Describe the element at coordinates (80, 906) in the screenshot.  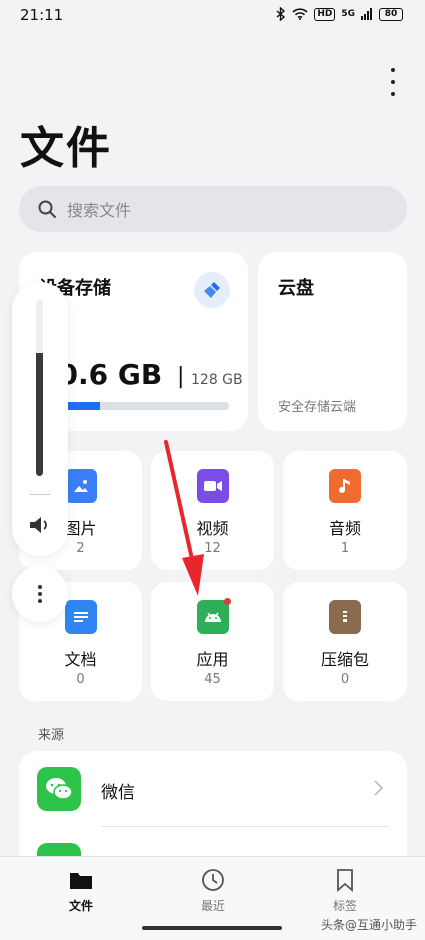
I see `tab-label: 文件` at that location.